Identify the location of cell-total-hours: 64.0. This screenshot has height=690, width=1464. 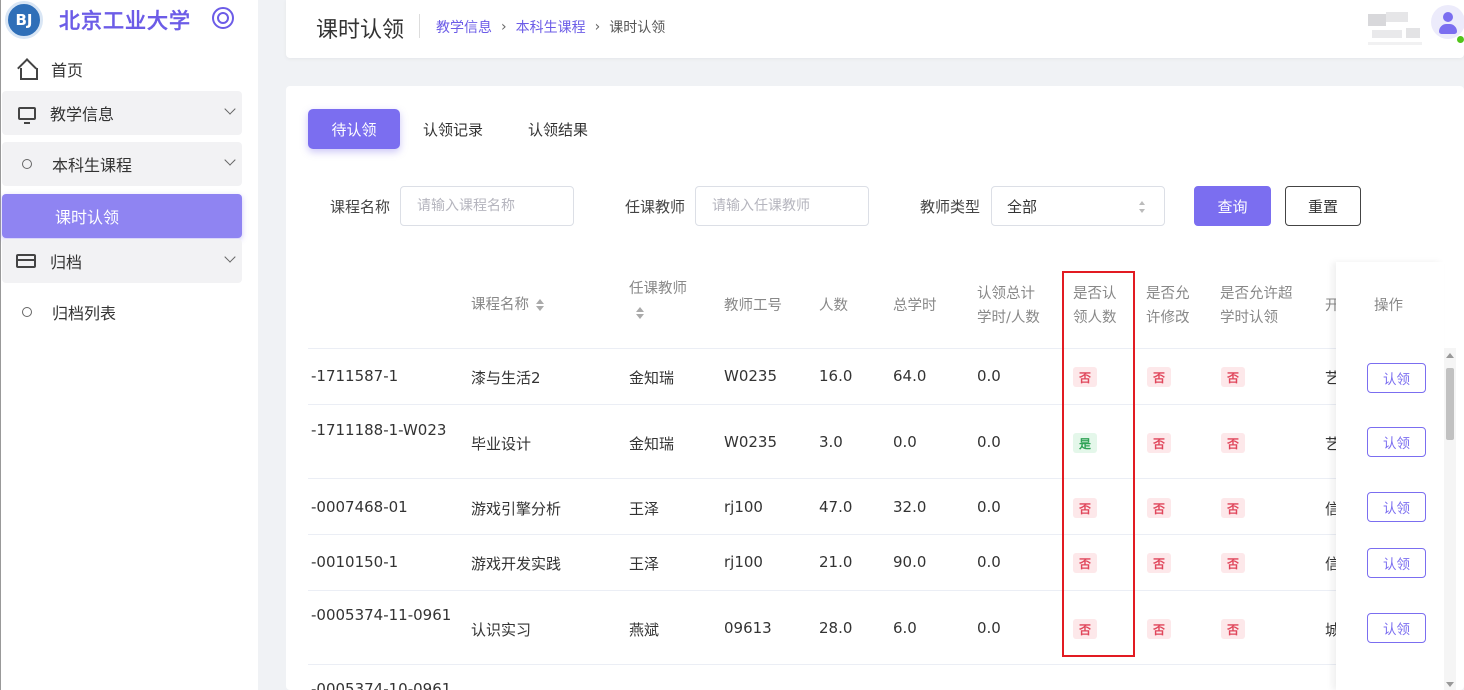
(910, 376).